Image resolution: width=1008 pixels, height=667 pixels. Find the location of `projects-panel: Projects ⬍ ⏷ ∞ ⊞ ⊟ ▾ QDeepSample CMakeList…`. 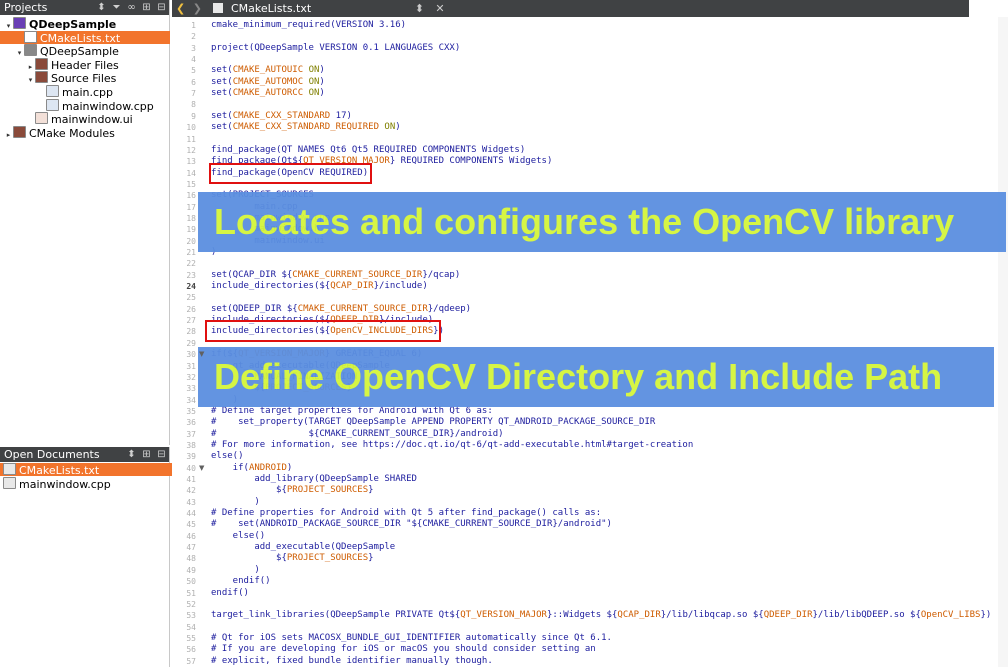

projects-panel: Projects ⬍ ⏷ ∞ ⊞ ⊟ ▾ QDeepSample CMakeList… is located at coordinates (85, 222).